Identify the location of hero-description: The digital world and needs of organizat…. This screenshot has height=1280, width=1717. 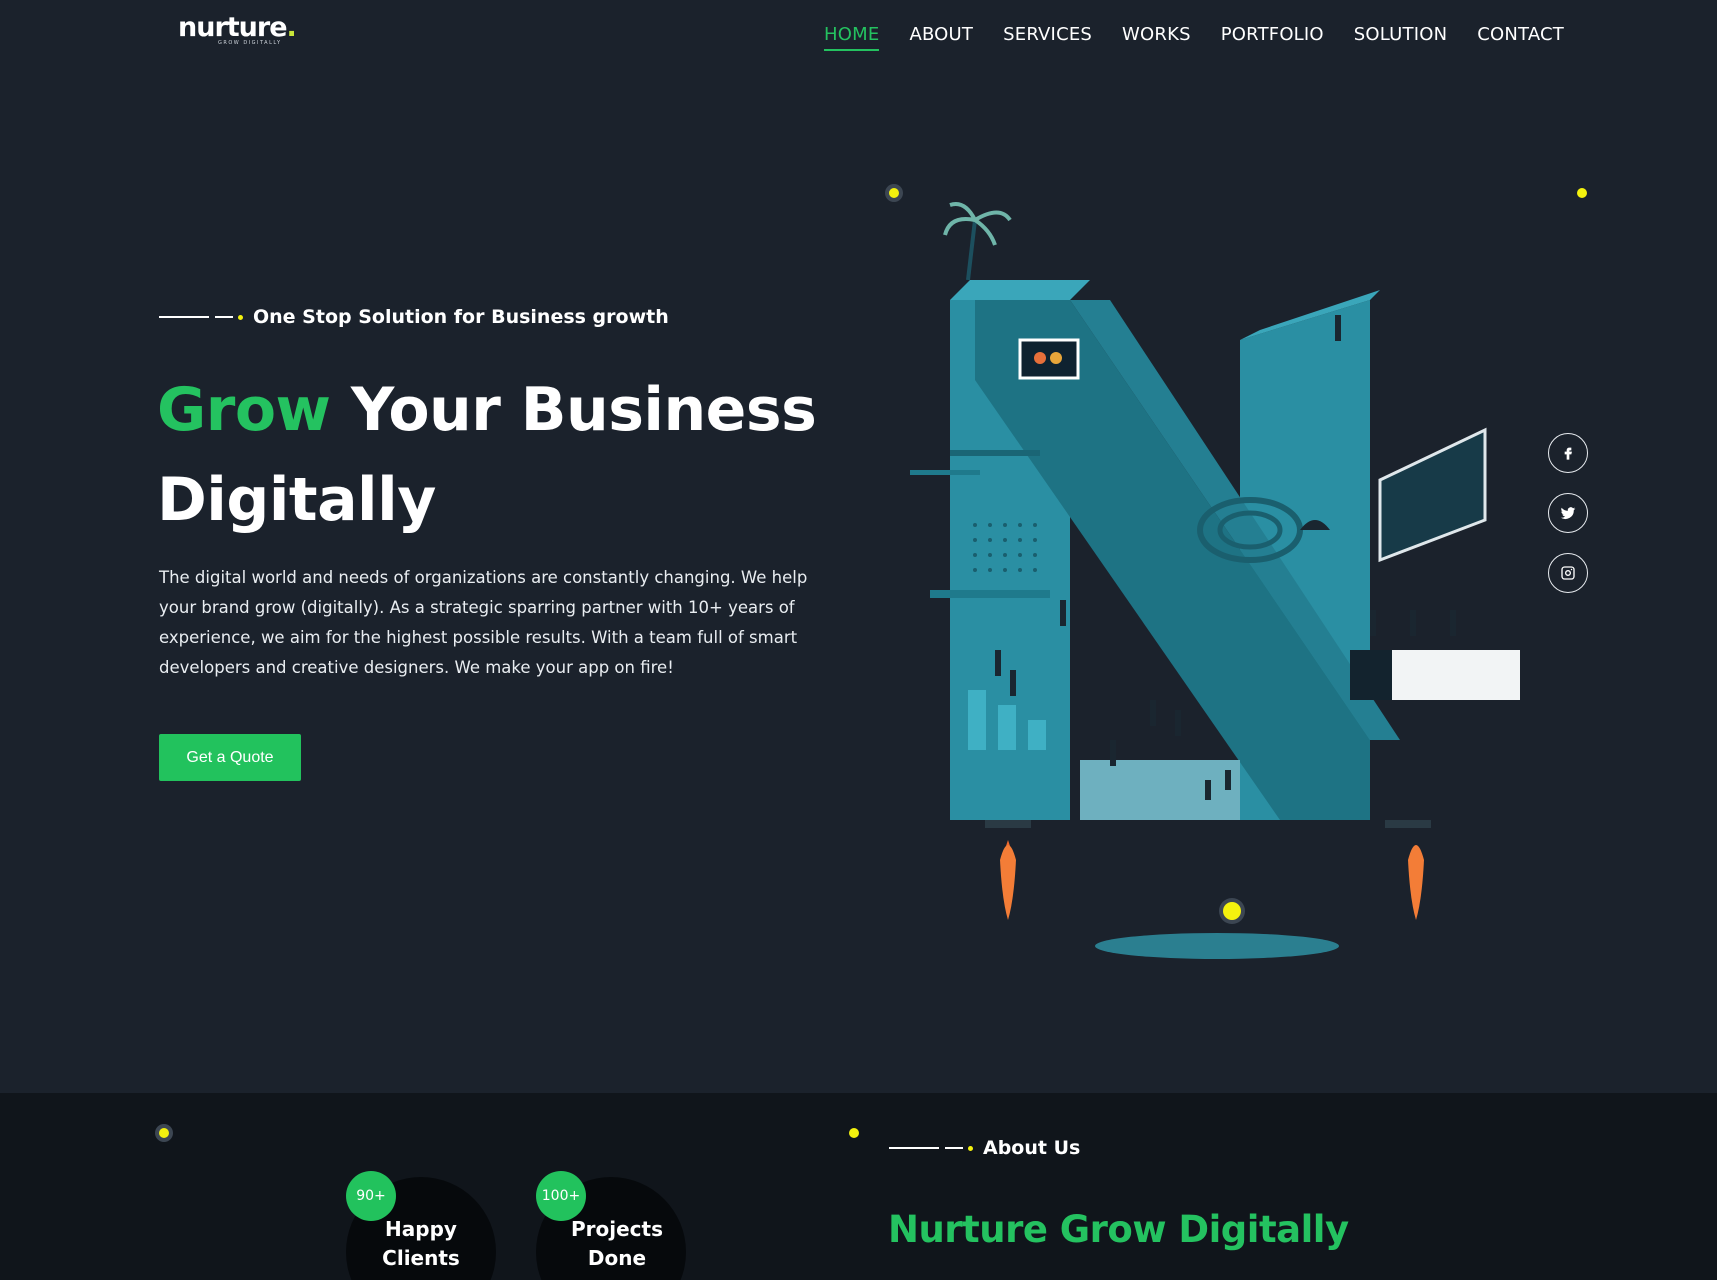
(483, 622).